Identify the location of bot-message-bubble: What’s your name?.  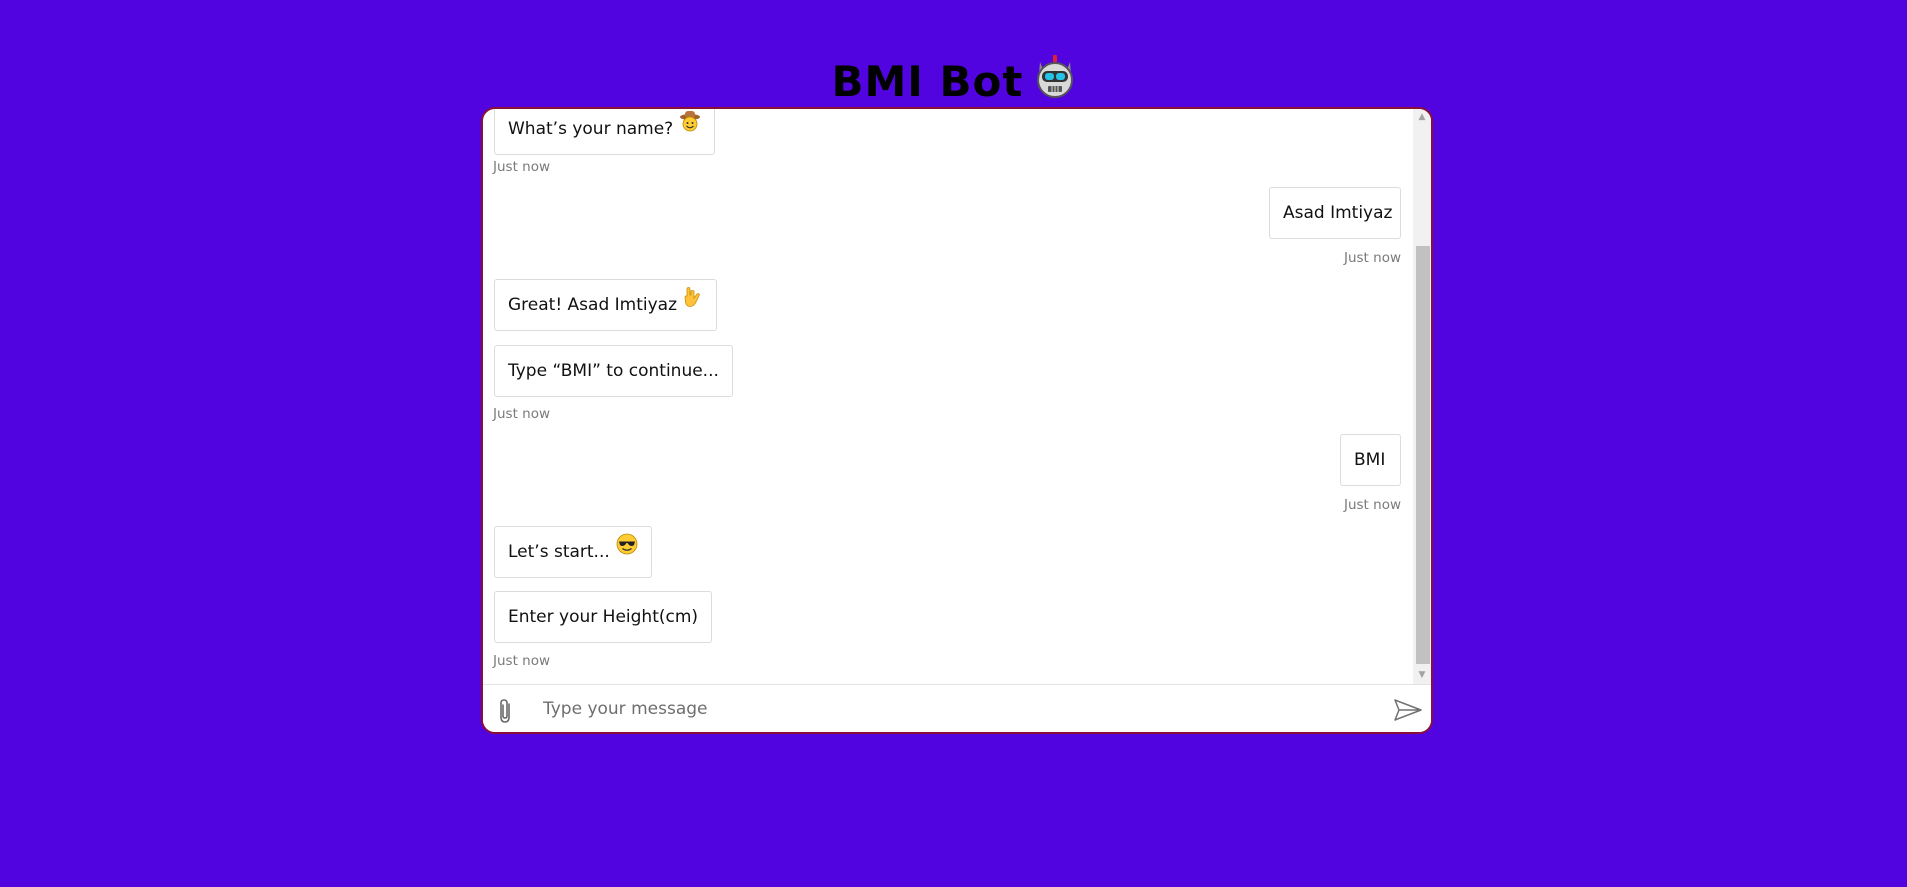
(605, 132).